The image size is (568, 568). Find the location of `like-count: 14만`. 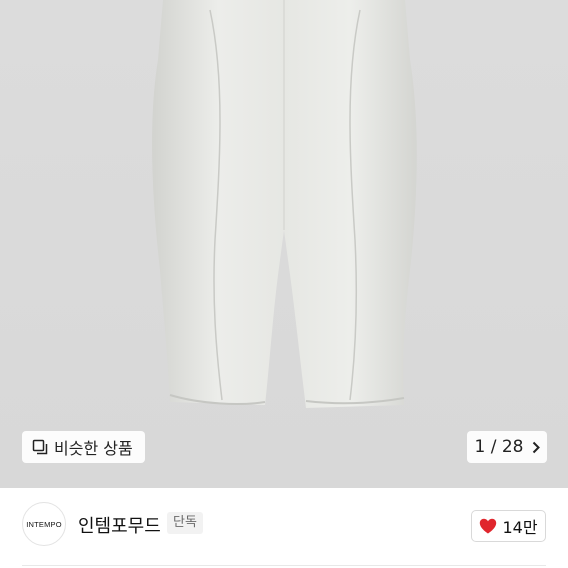

like-count: 14만 is located at coordinates (520, 527).